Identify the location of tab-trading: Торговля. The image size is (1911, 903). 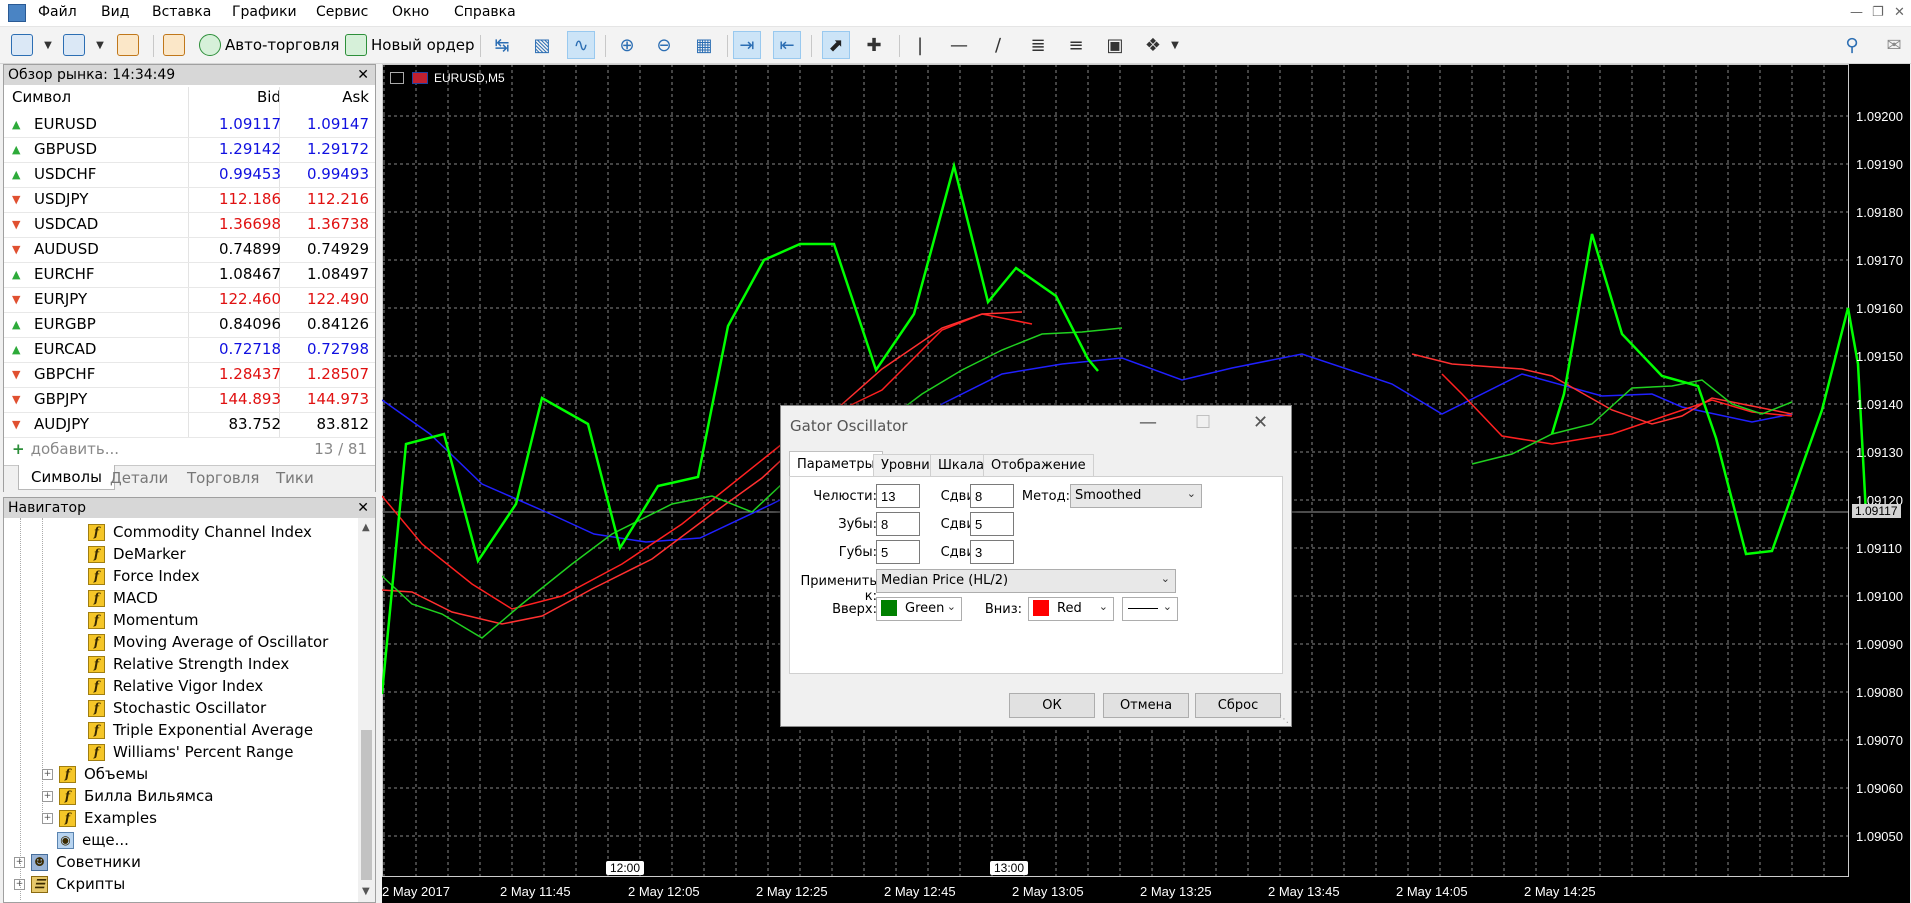
(223, 478).